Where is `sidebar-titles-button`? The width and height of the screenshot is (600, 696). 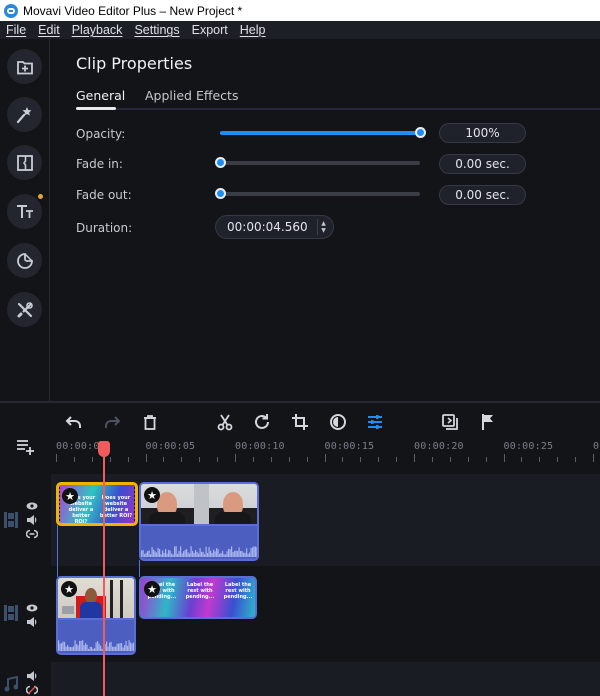
sidebar-titles-button is located at coordinates (24, 211).